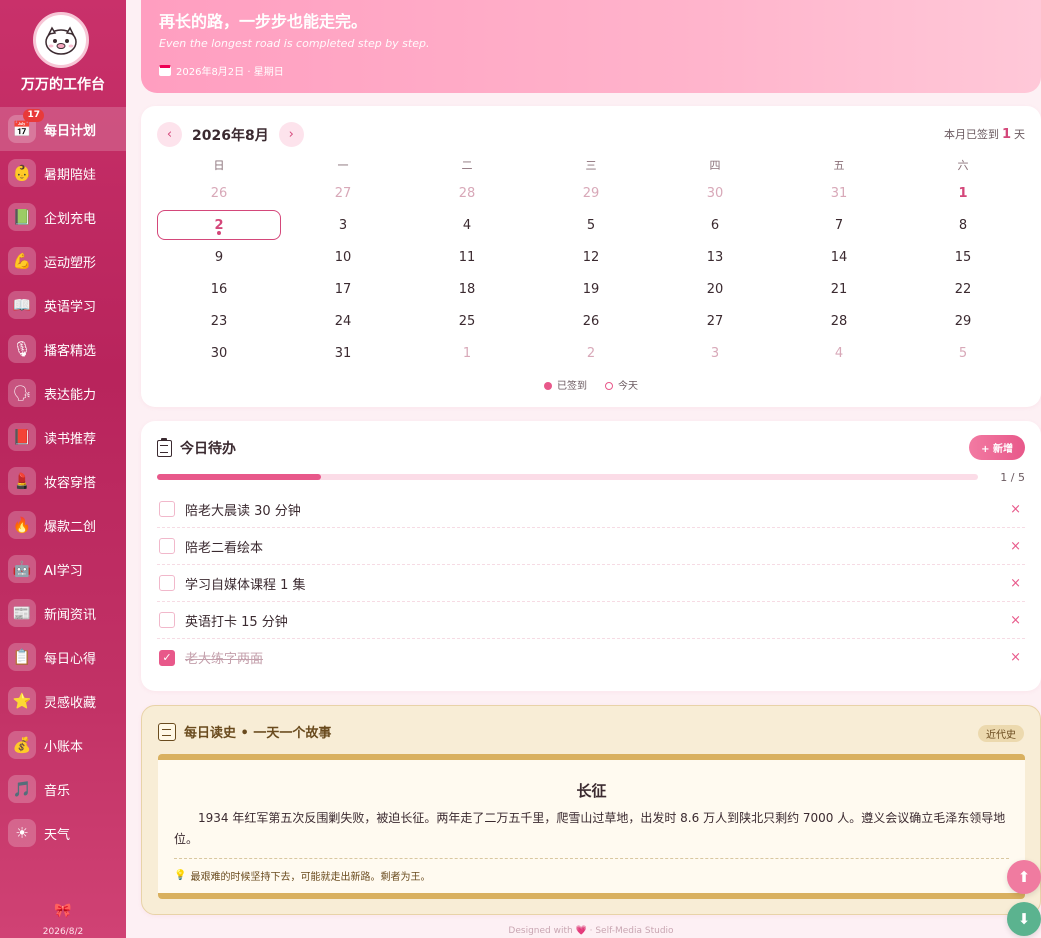 This screenshot has width=1041, height=938. What do you see at coordinates (219, 257) in the screenshot?
I see `calendar-day: 9` at bounding box center [219, 257].